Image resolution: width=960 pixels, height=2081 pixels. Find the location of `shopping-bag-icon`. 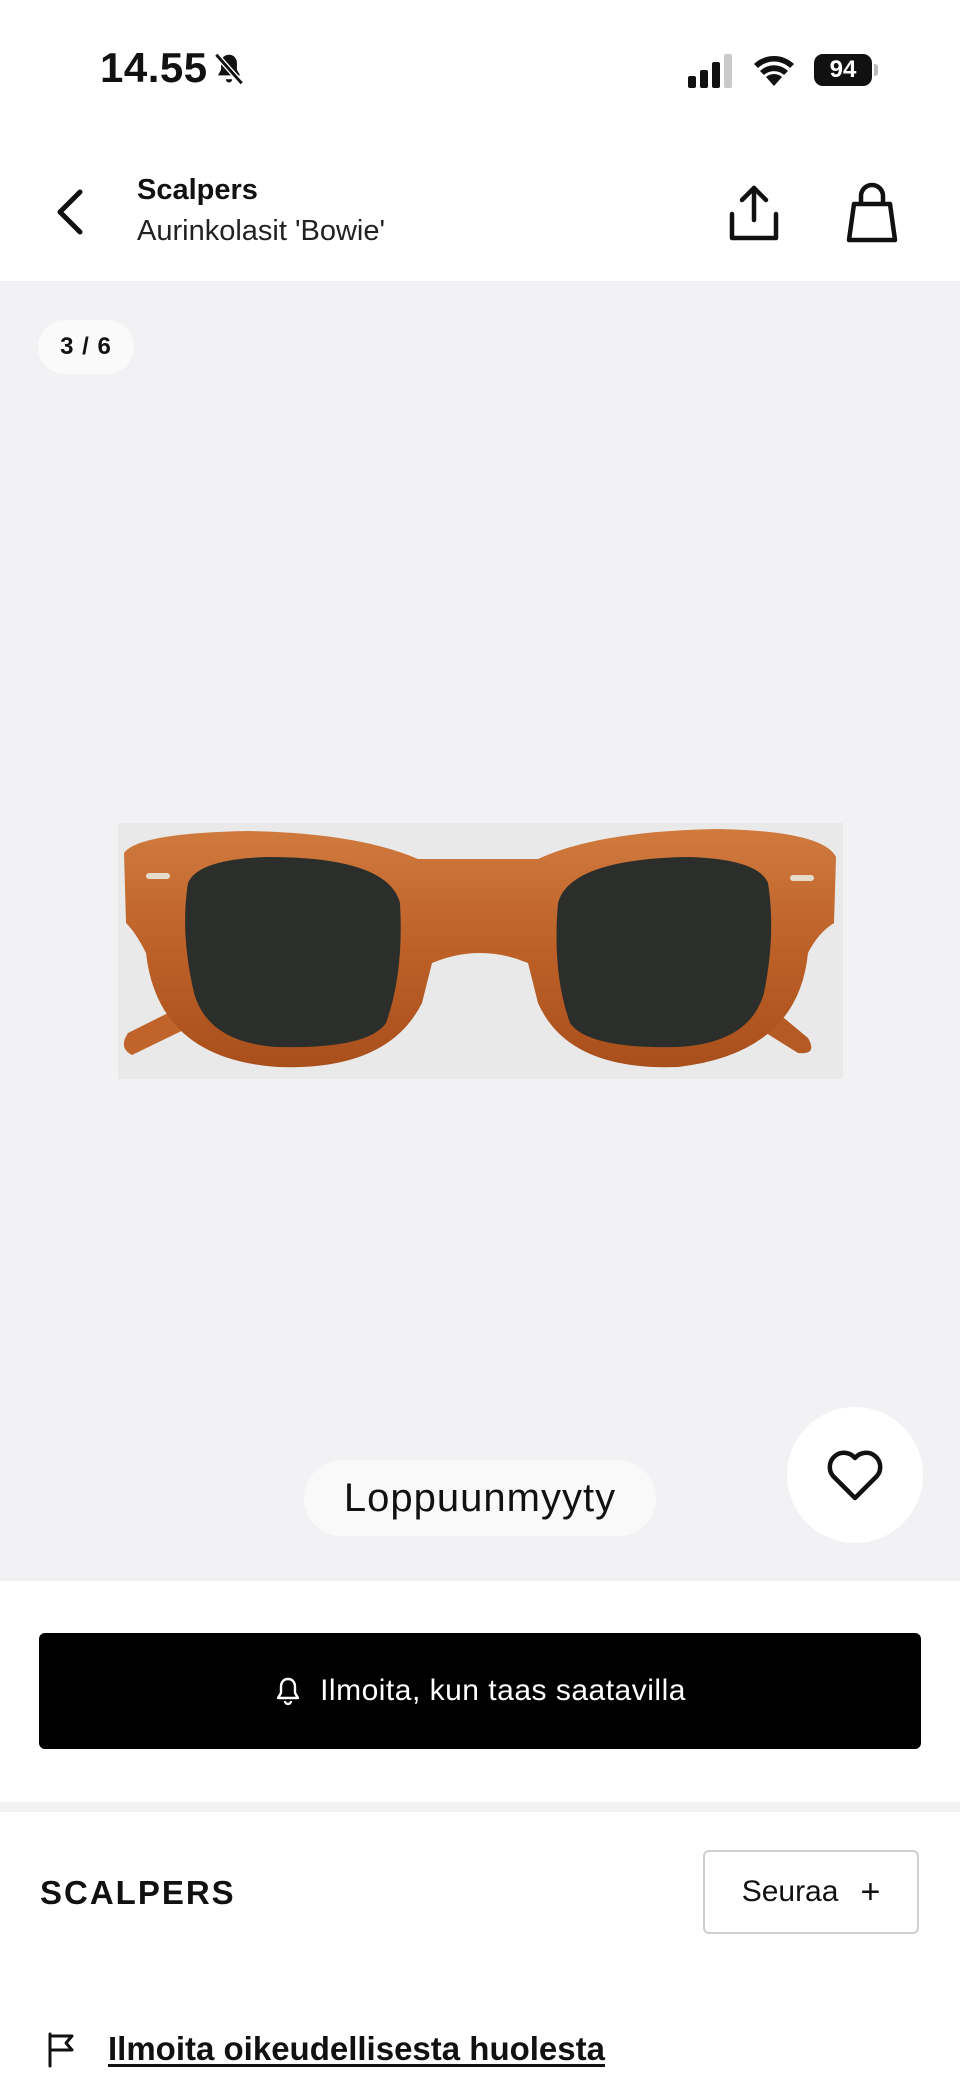

shopping-bag-icon is located at coordinates (872, 213).